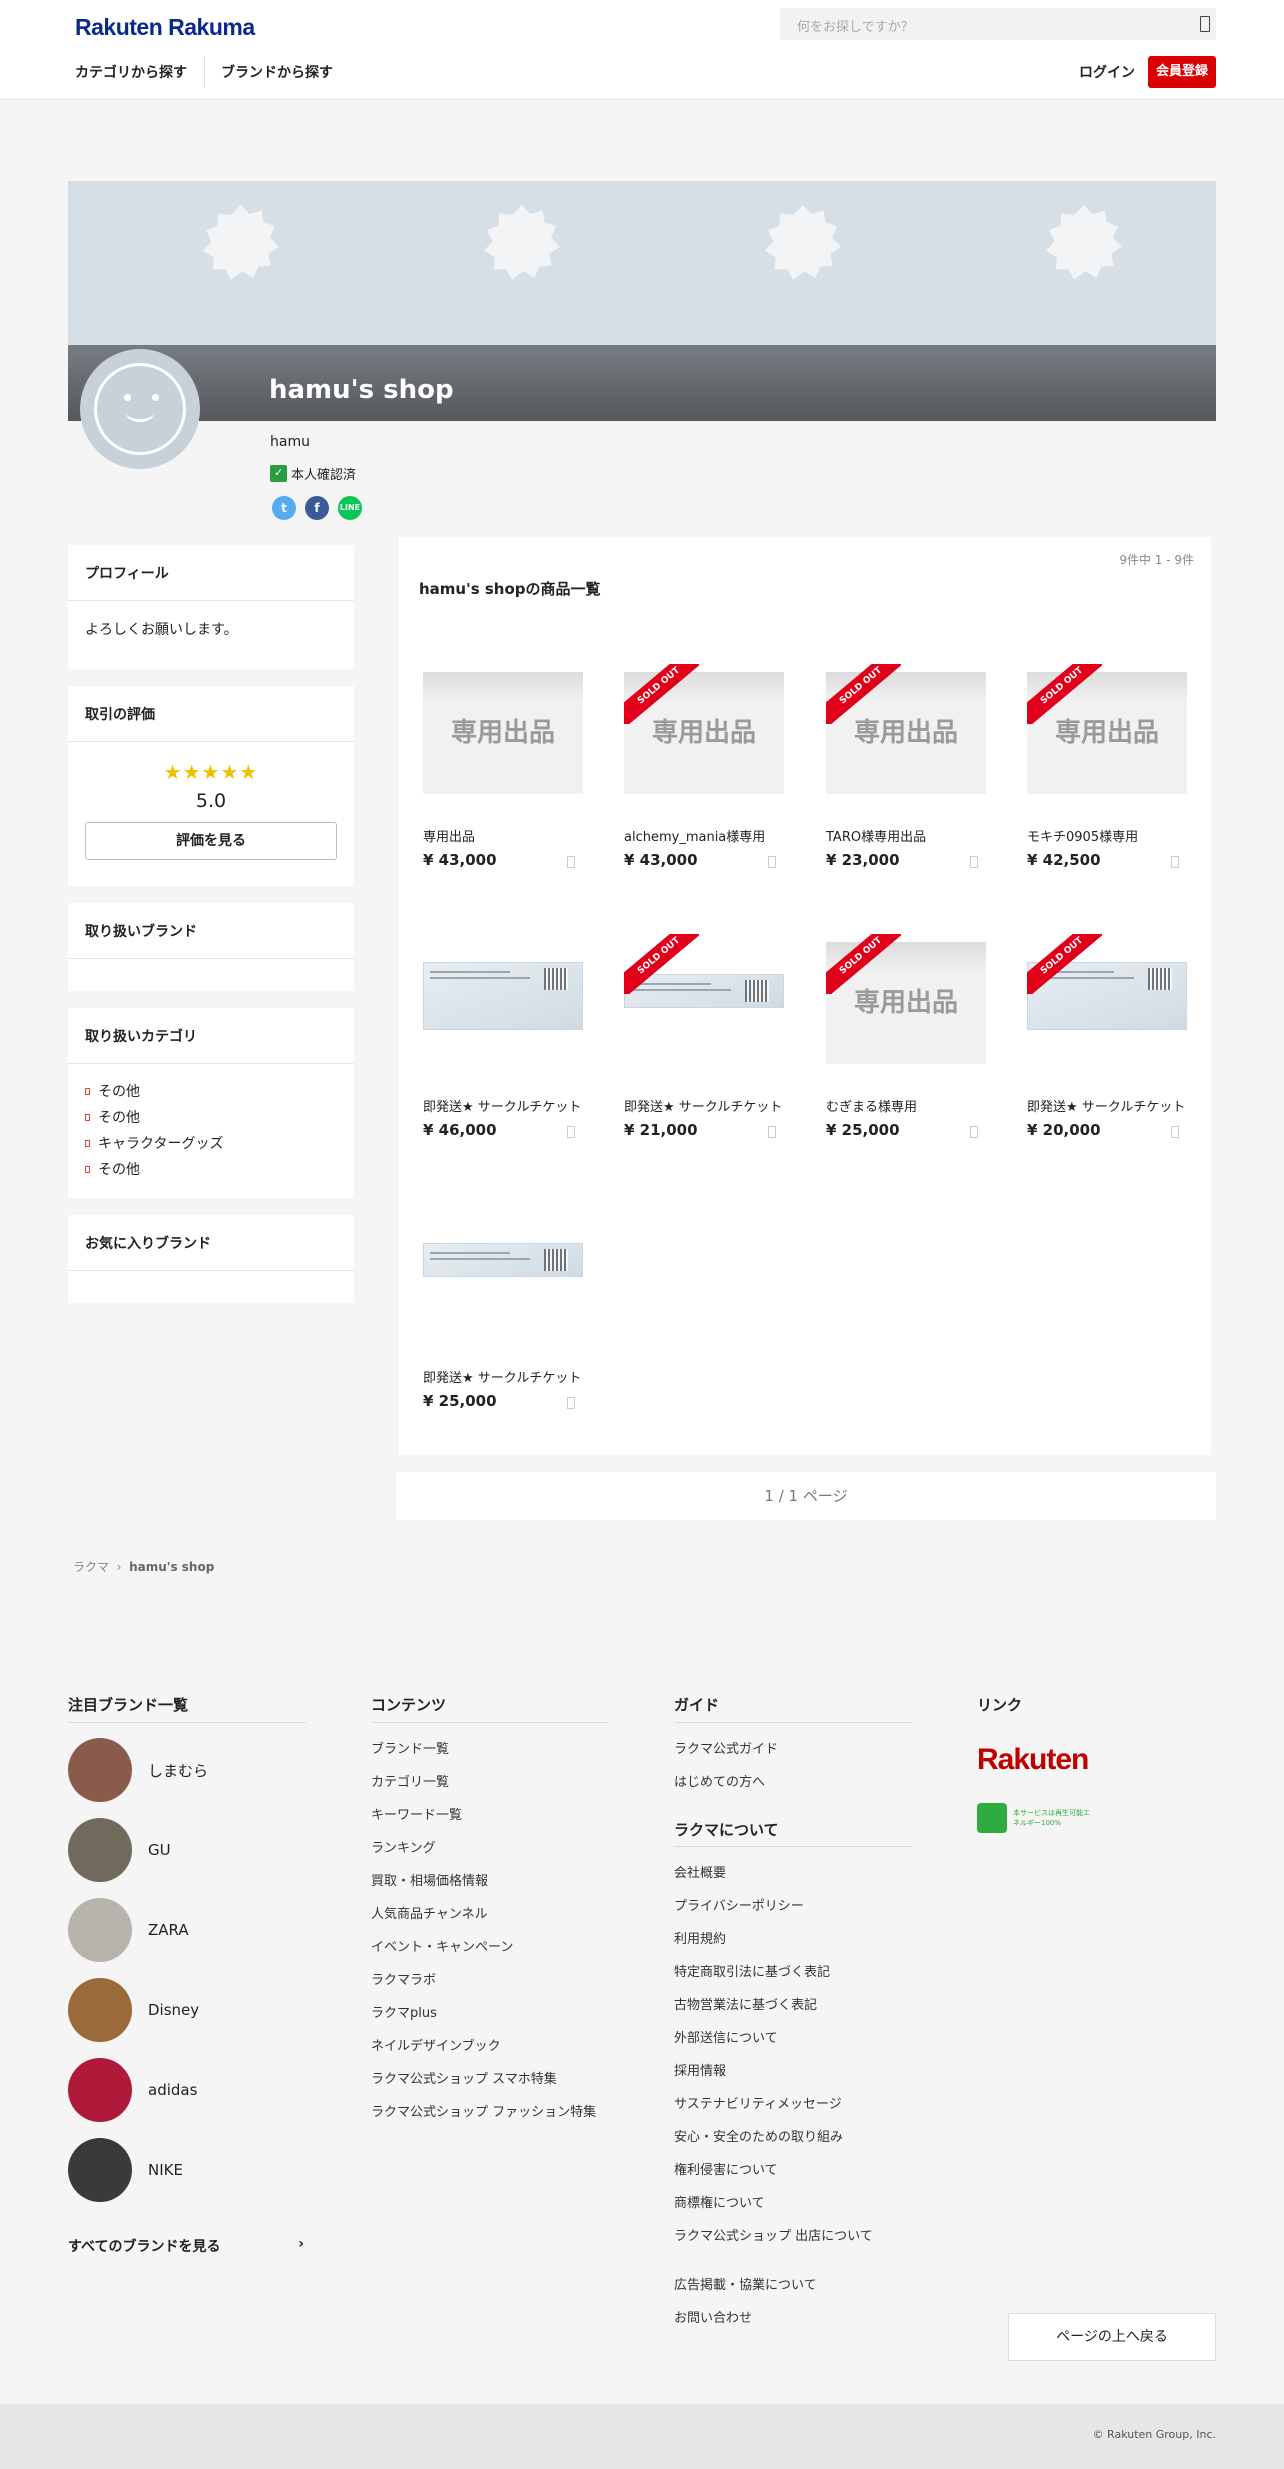  I want to click on brand-row: adidas, so click(132, 2090).